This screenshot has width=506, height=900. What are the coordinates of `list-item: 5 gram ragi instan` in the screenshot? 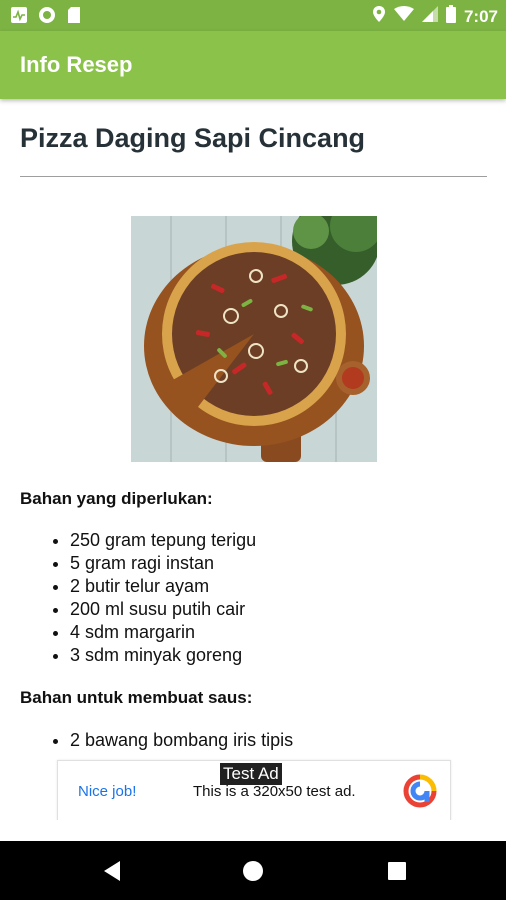 It's located at (163, 563).